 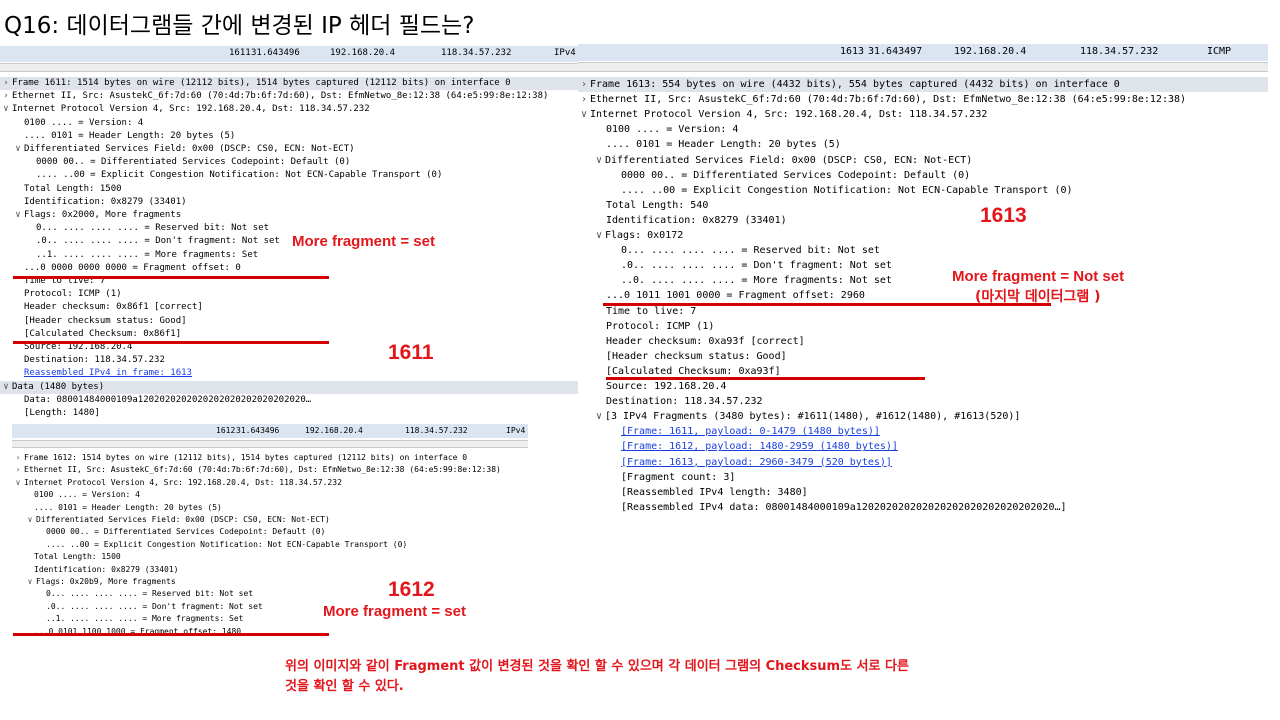 What do you see at coordinates (276, 582) in the screenshot?
I see `tree-row: ∨ Flags: 0x20b9, More fragments` at bounding box center [276, 582].